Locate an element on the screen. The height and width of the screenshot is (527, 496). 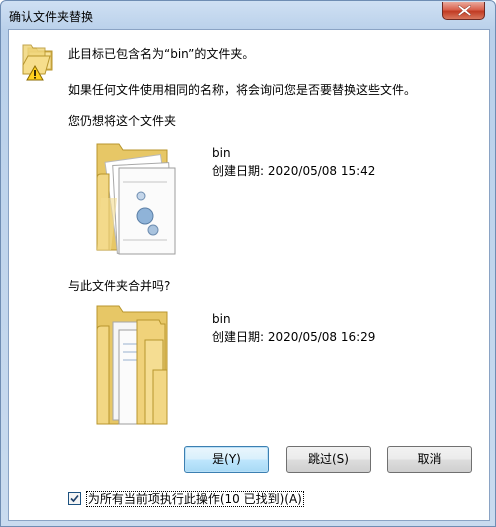
close-button is located at coordinates (463, 11).